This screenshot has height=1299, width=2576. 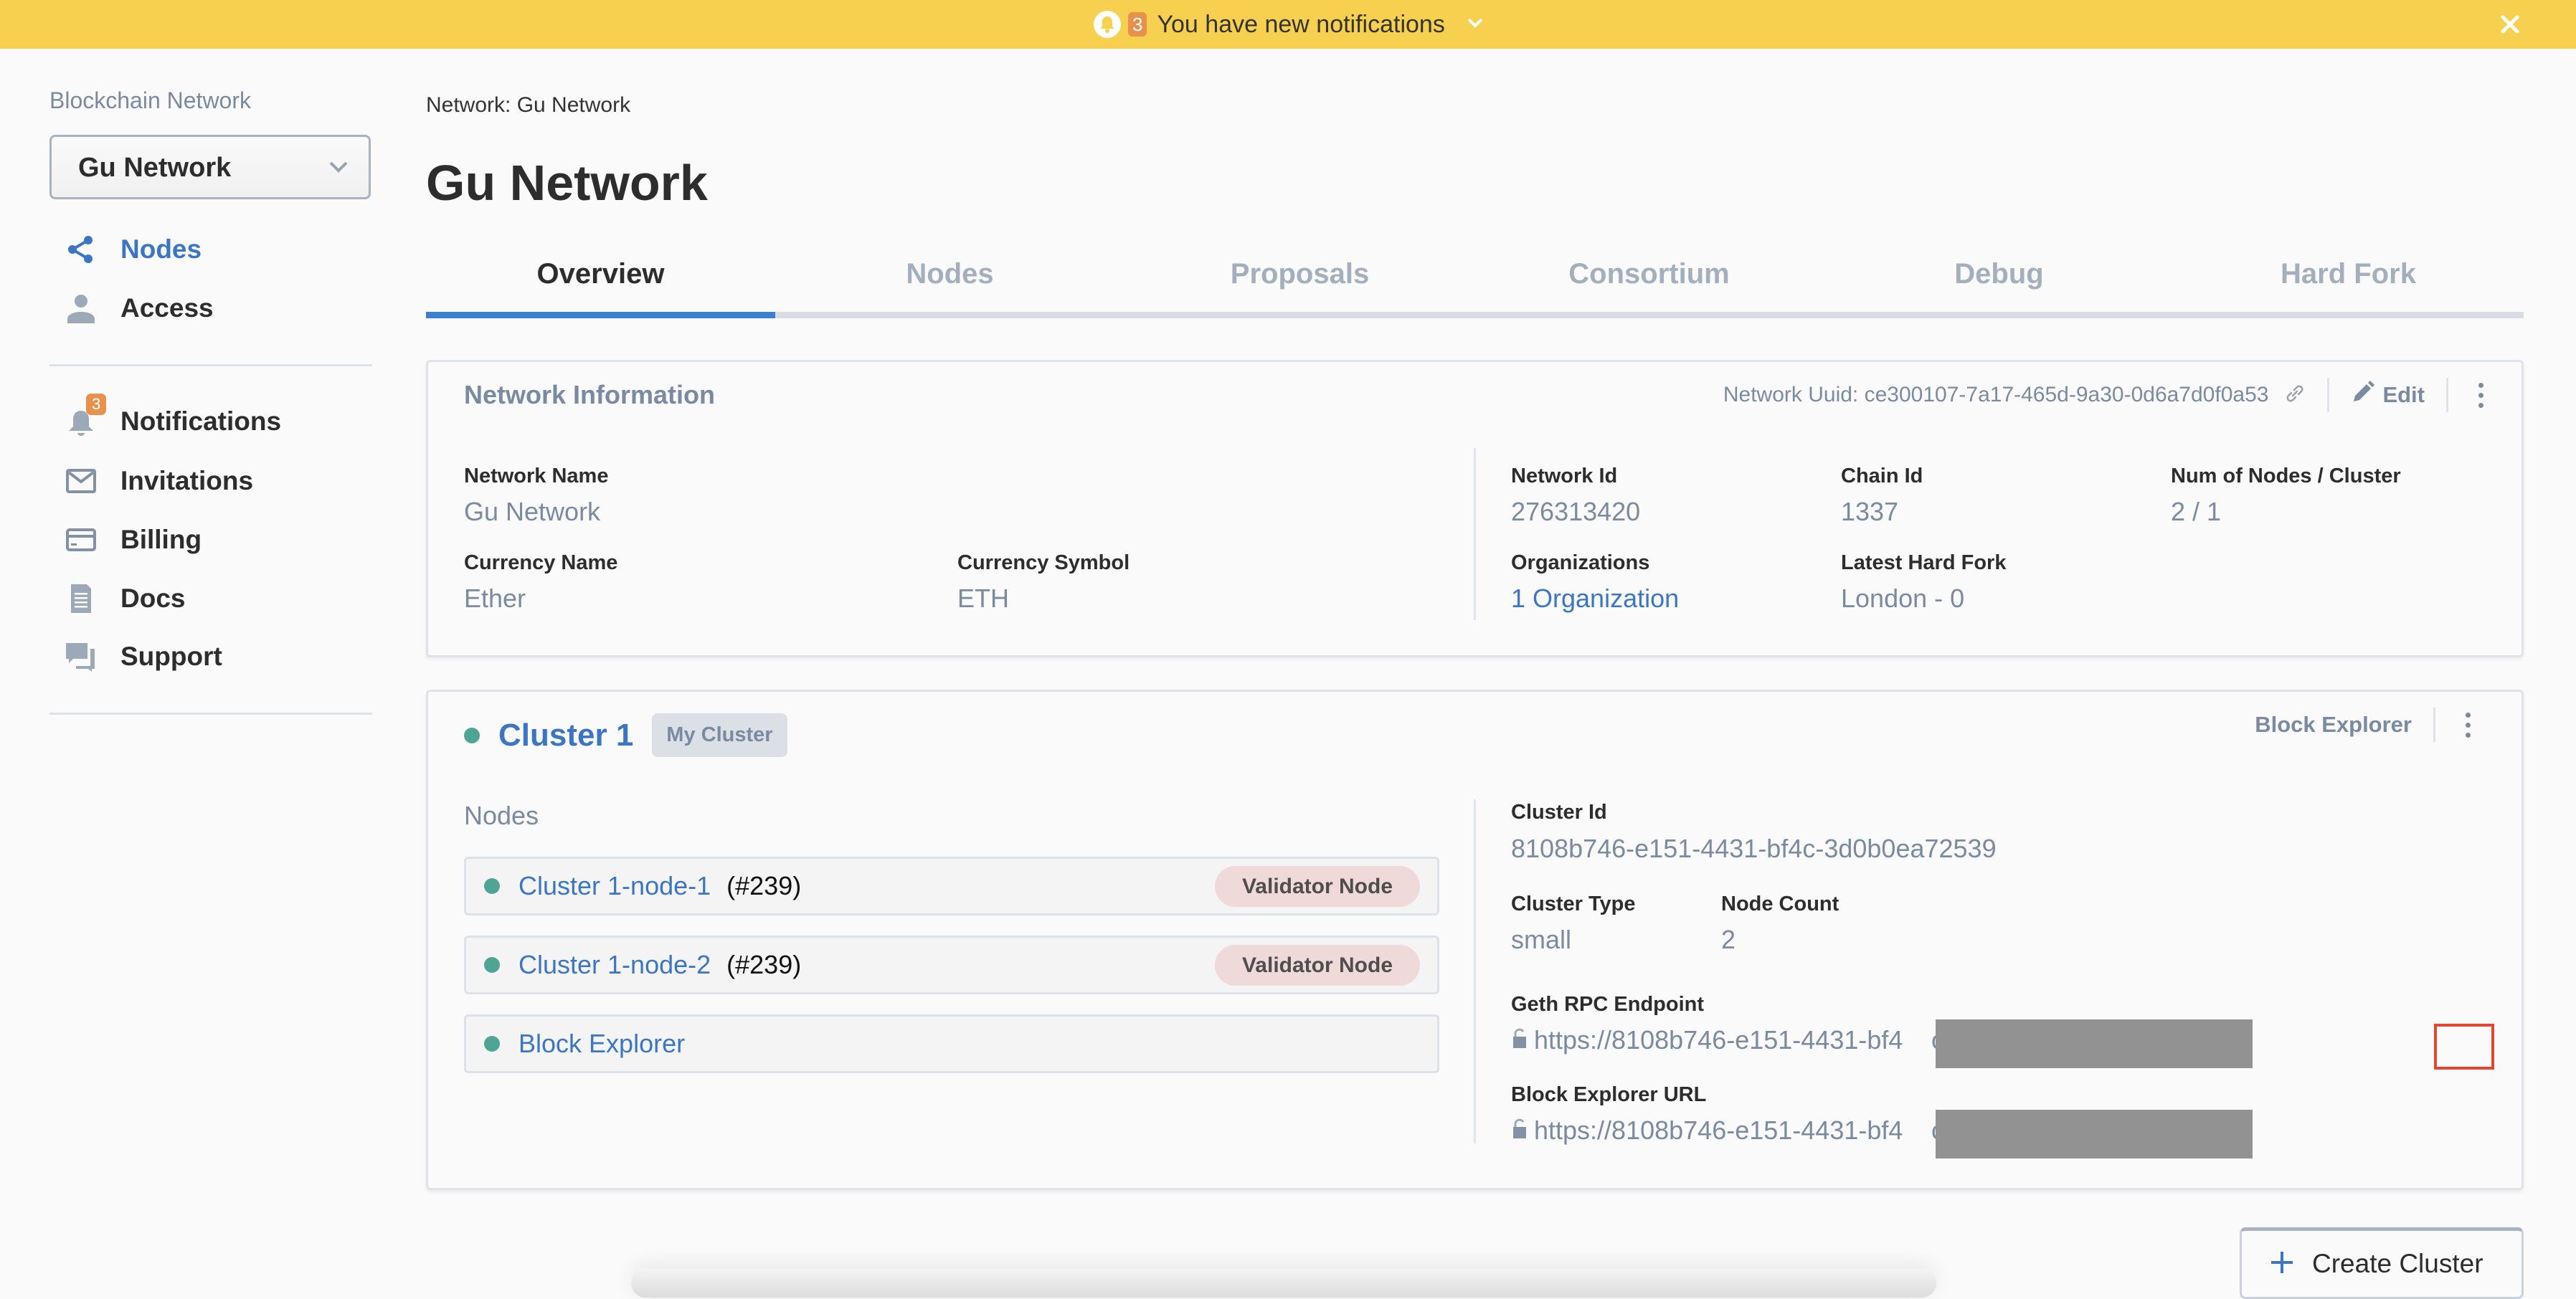 What do you see at coordinates (1299, 281) in the screenshot?
I see `tab-proposals: Proposals` at bounding box center [1299, 281].